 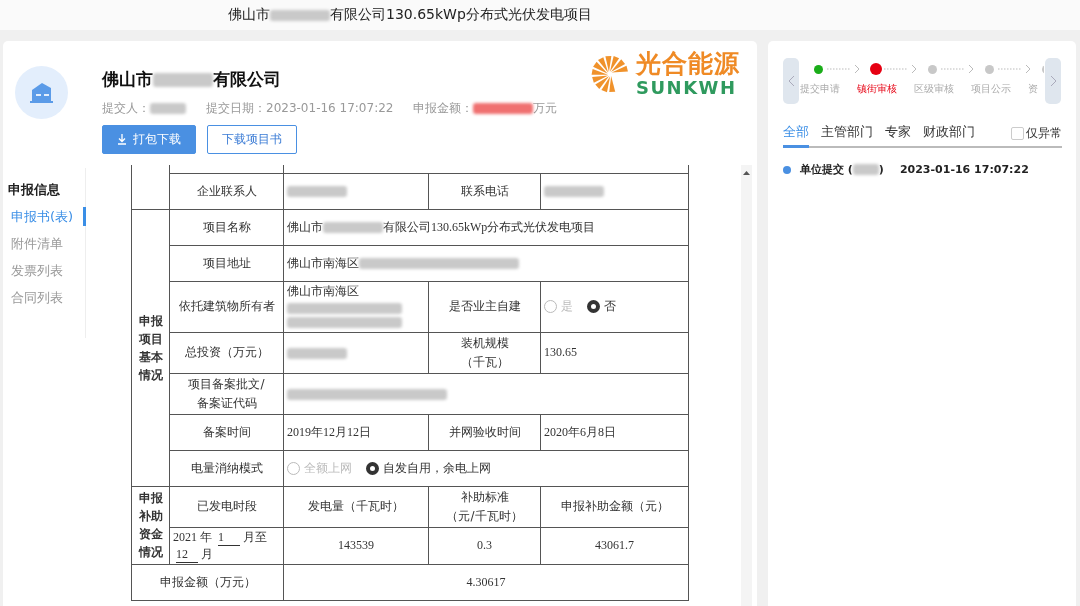 I want to click on tab: 主管部门, so click(x=847, y=133).